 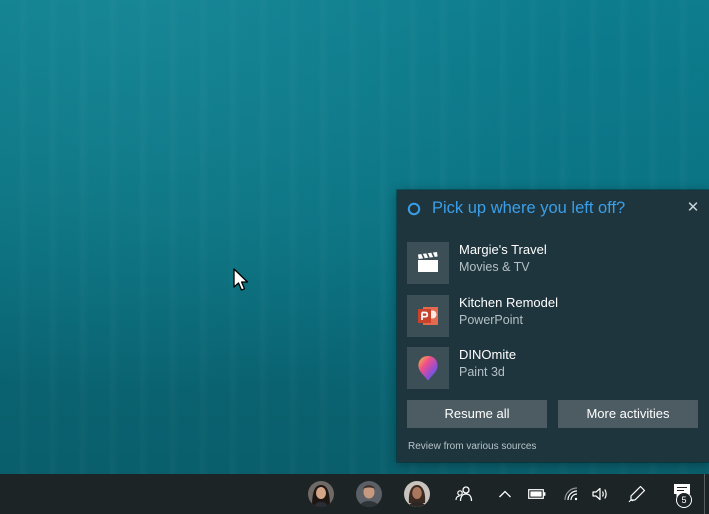 I want to click on show-desktop-button, so click(x=706, y=494).